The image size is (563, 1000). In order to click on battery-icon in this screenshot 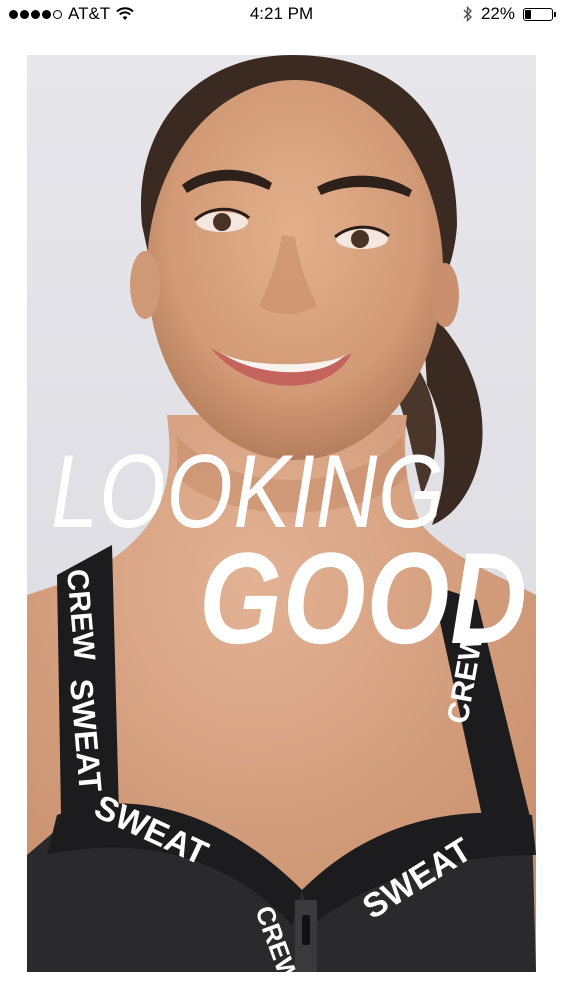, I will do `click(539, 14)`.